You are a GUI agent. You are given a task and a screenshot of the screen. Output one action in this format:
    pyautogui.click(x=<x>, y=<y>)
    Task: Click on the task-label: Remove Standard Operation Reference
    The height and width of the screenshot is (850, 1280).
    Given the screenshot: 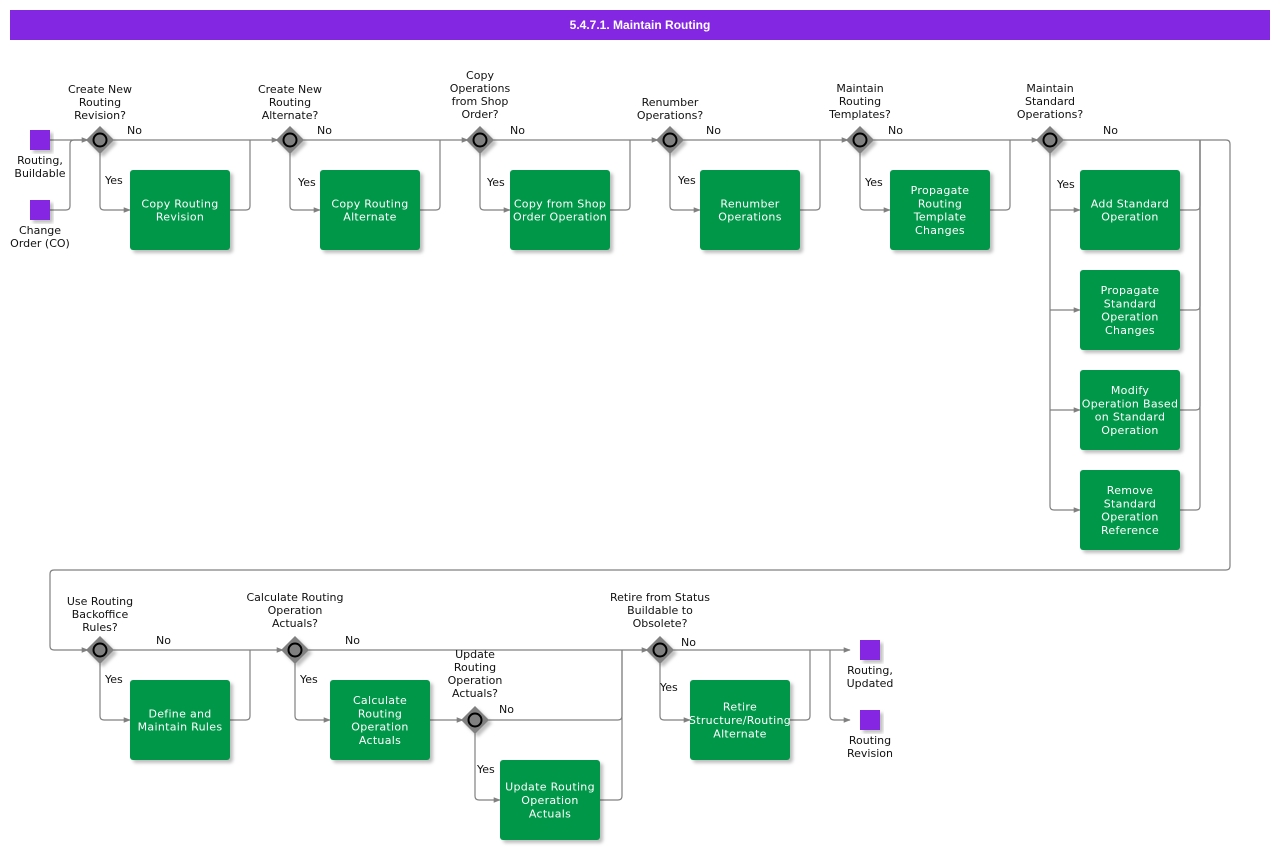 What is the action you would take?
    pyautogui.click(x=1130, y=510)
    